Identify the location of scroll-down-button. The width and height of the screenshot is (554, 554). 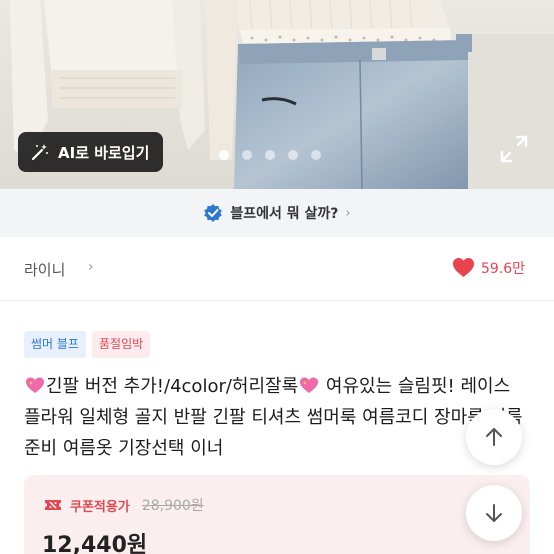
(494, 513).